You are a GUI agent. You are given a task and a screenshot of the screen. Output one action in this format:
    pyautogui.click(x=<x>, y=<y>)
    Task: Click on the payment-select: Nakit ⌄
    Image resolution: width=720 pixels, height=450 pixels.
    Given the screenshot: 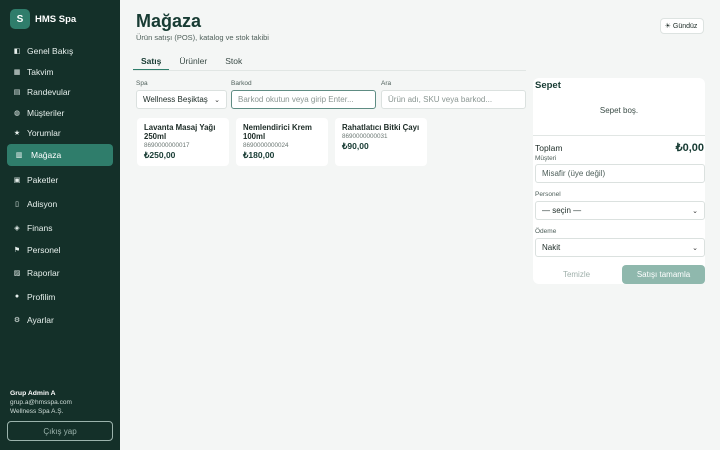 What is the action you would take?
    pyautogui.click(x=620, y=247)
    